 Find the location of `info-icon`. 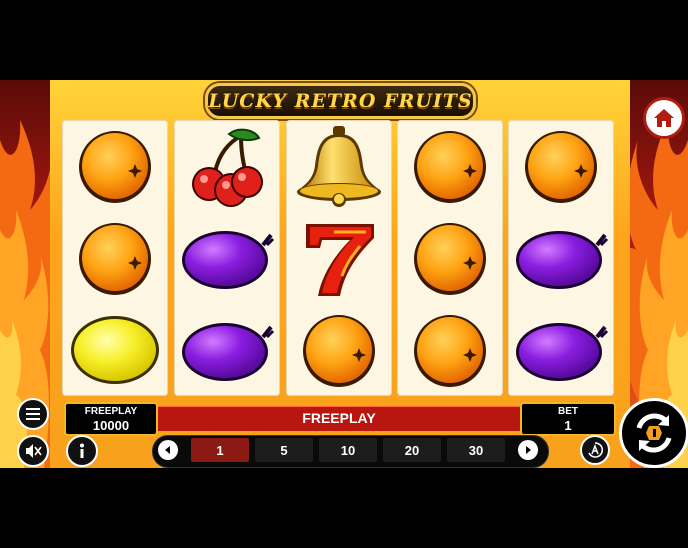

info-icon is located at coordinates (82, 450).